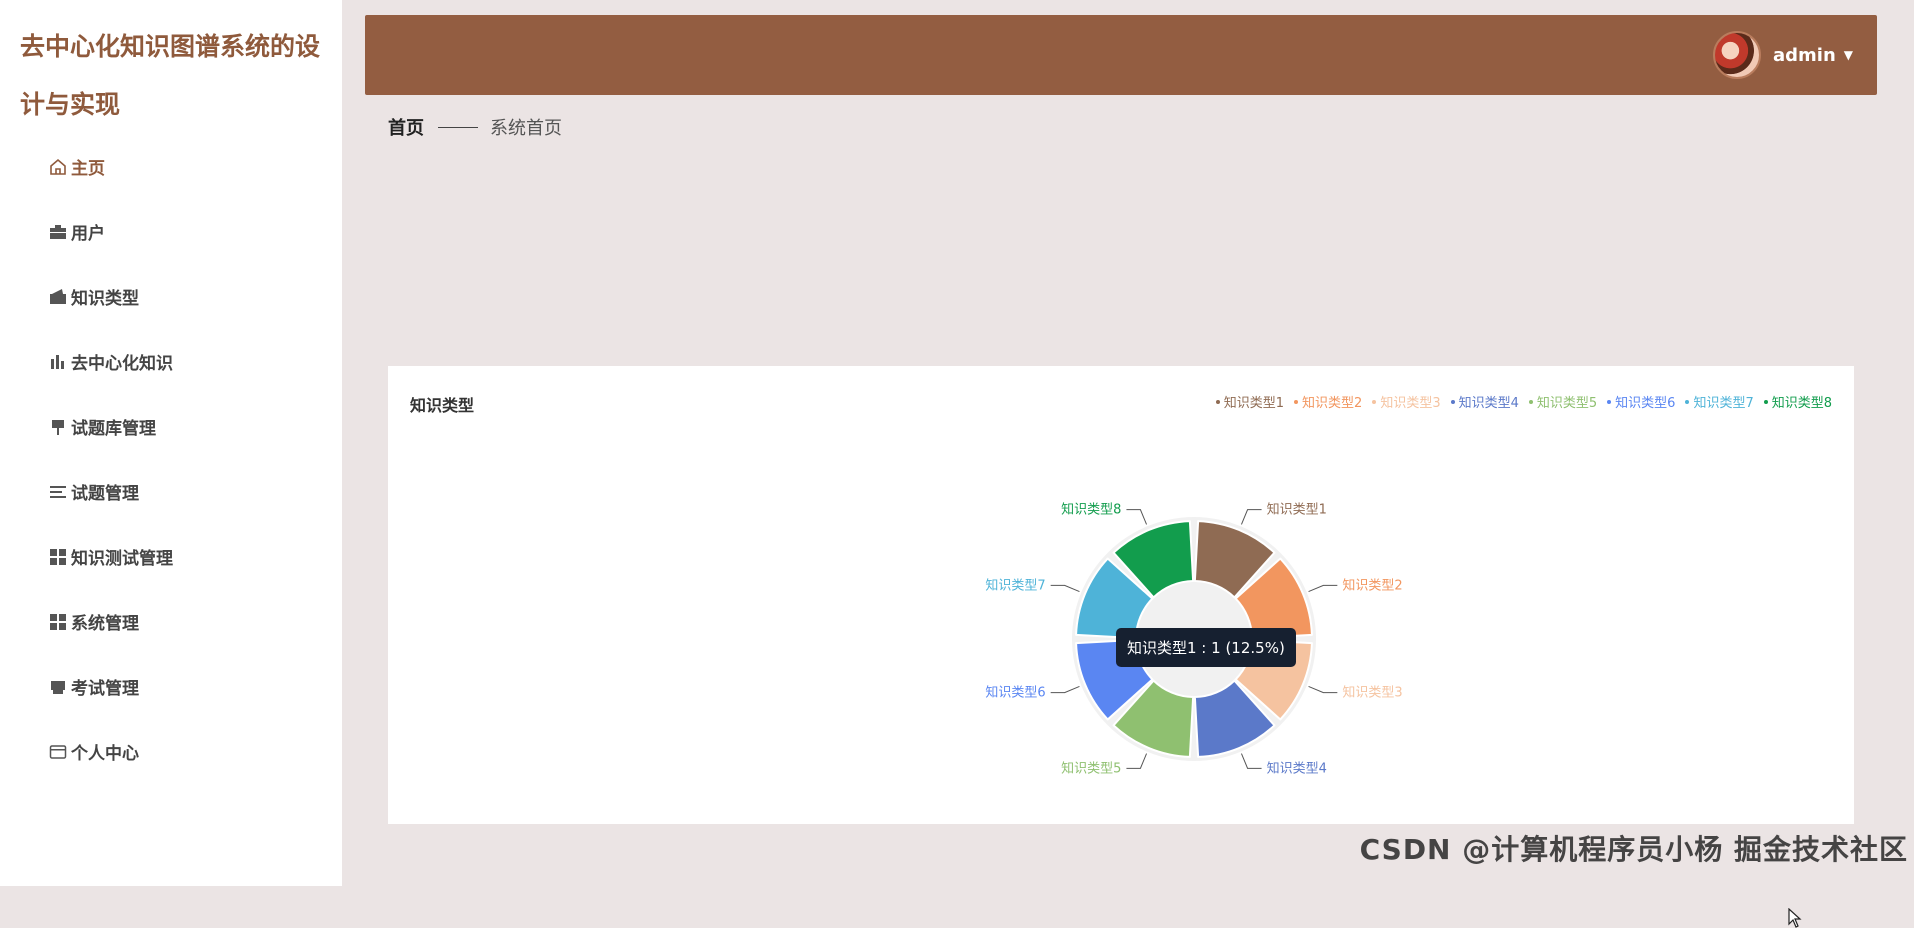 The height and width of the screenshot is (928, 1914). What do you see at coordinates (1297, 768) in the screenshot?
I see `slice-label: 知识类型4` at bounding box center [1297, 768].